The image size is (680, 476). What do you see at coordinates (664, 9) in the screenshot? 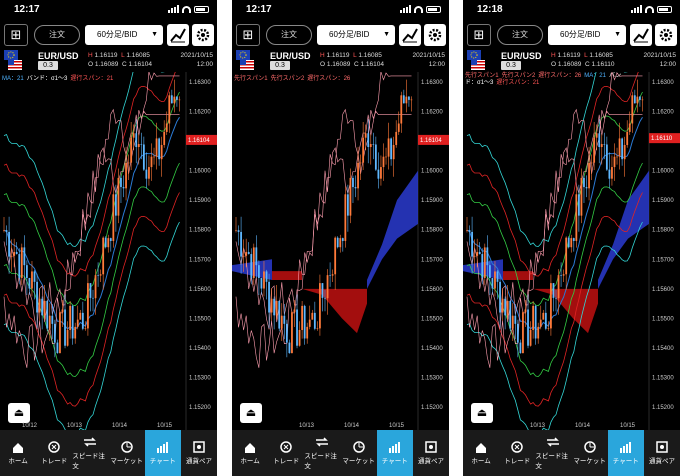
I see `battery-icon` at bounding box center [664, 9].